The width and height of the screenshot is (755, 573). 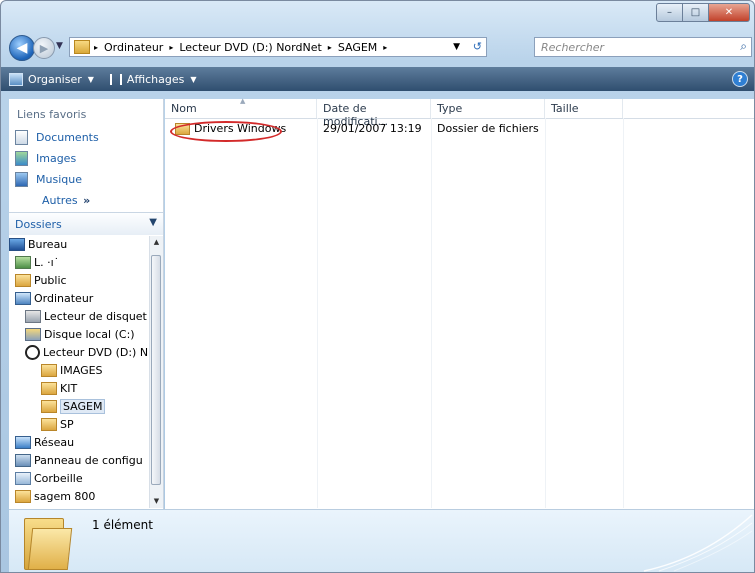 I want to click on tree-label: Ordinateur, so click(x=64, y=298).